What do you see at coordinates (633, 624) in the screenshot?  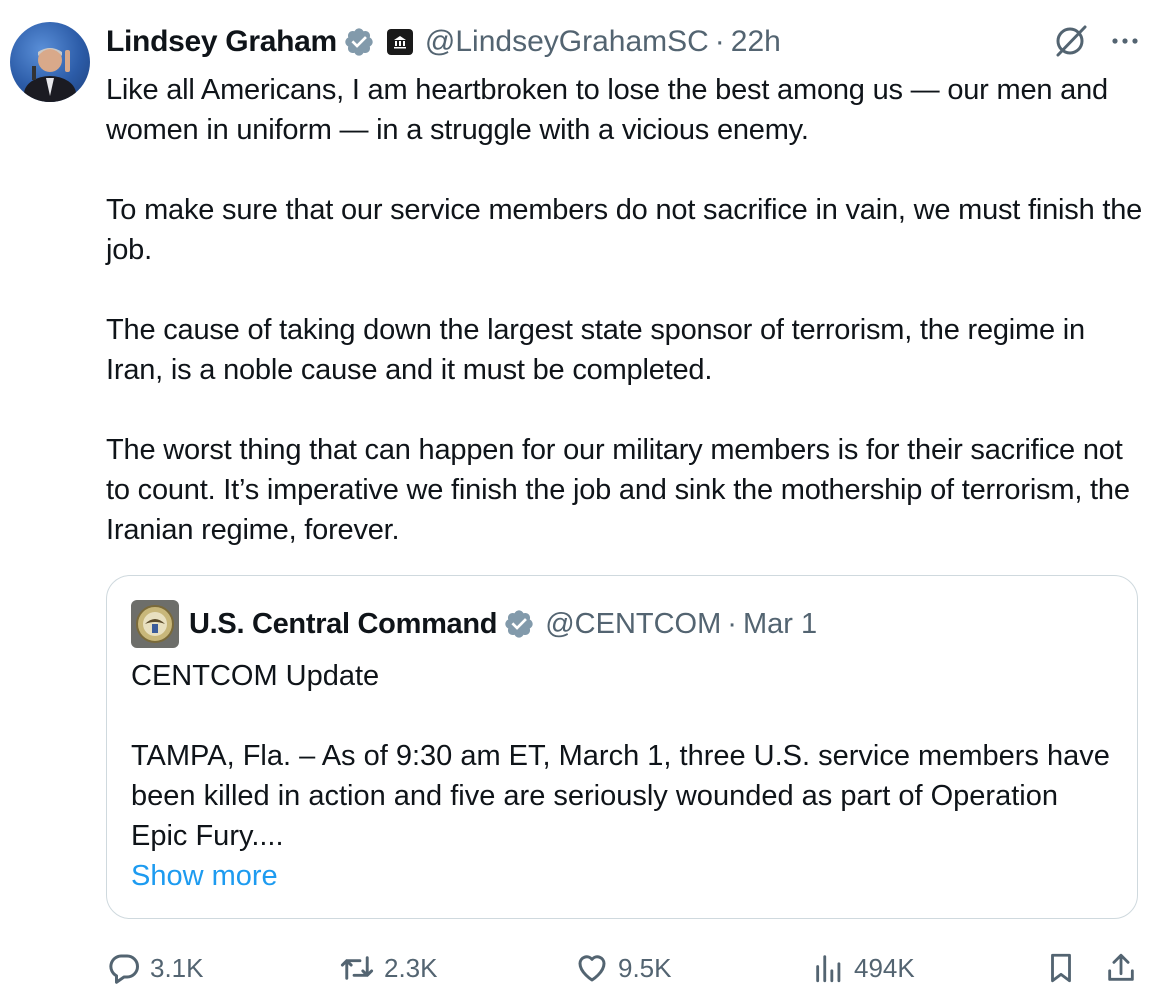 I see `quoted-author-handle: @CENTCOM` at bounding box center [633, 624].